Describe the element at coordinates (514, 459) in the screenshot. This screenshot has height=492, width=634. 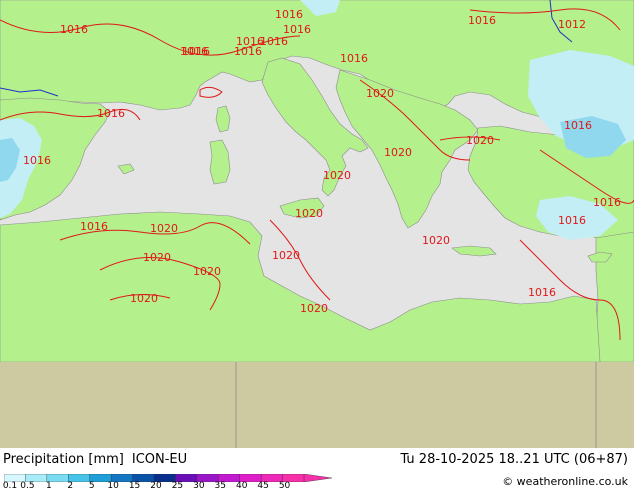
I see `valid-time: Tu 28-10-2025 18..21 UTC (06+87)` at that location.